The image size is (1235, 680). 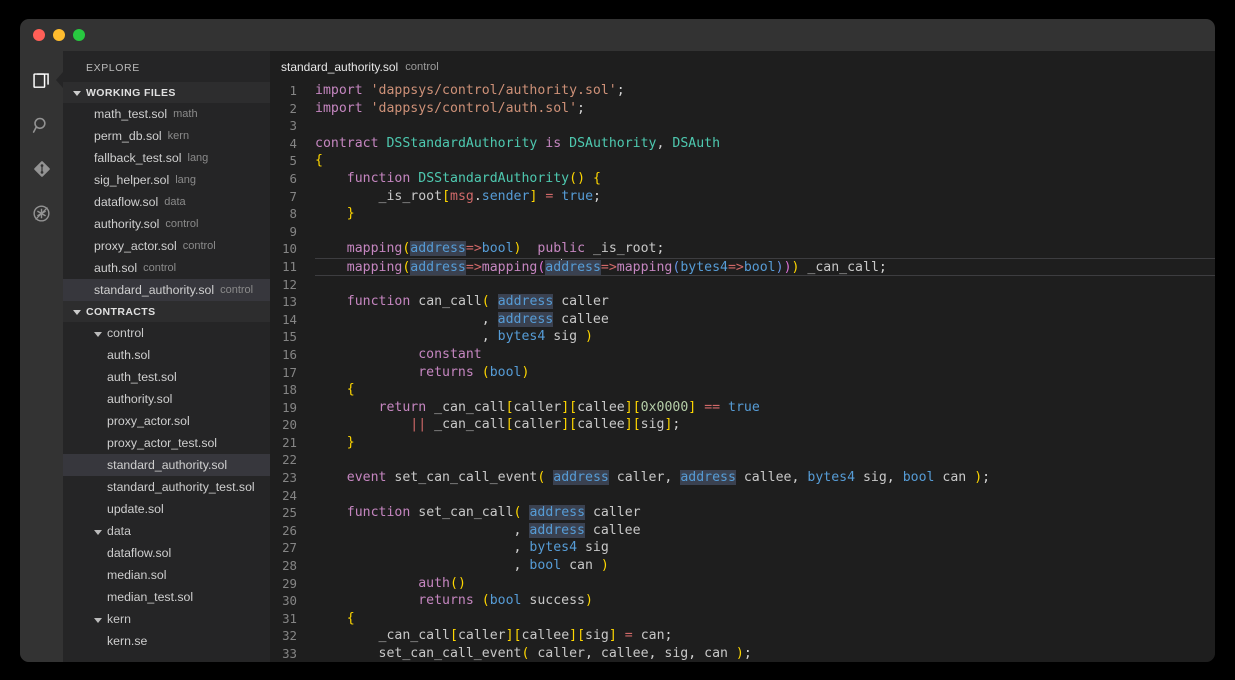 What do you see at coordinates (765, 513) in the screenshot?
I see `line-content: function set_can_call( address caller` at bounding box center [765, 513].